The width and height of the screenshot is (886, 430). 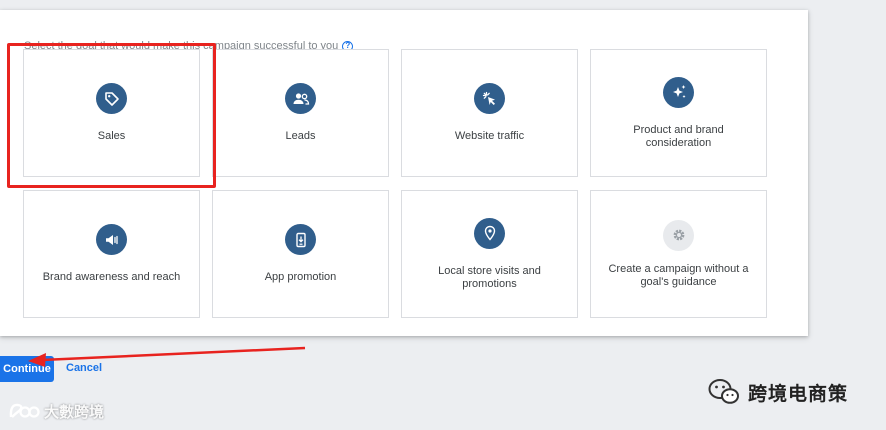 I want to click on watermark-left: 大數跨境, so click(x=56, y=411).